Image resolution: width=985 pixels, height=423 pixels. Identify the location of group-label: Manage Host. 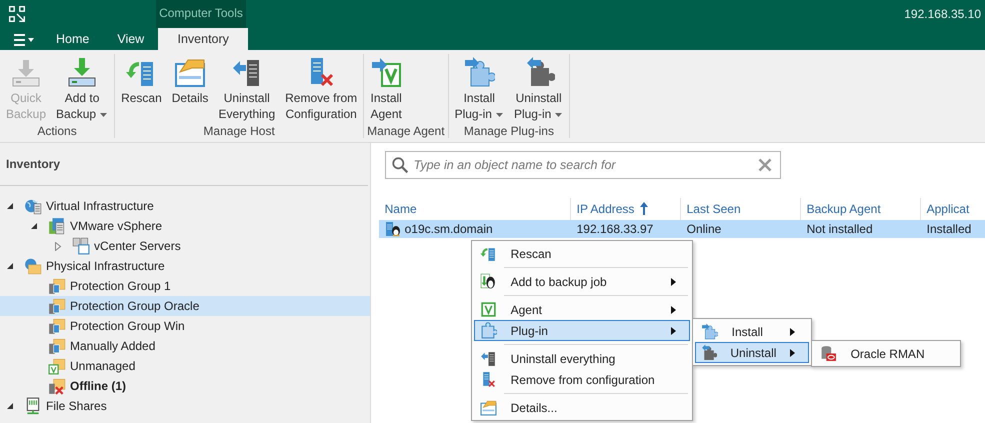
(239, 131).